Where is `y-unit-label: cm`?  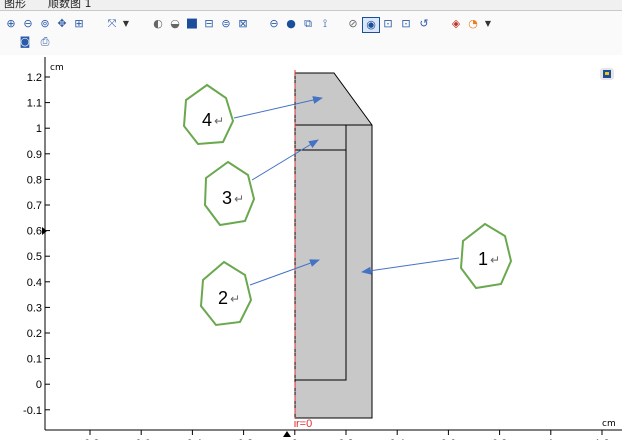 y-unit-label: cm is located at coordinates (57, 68).